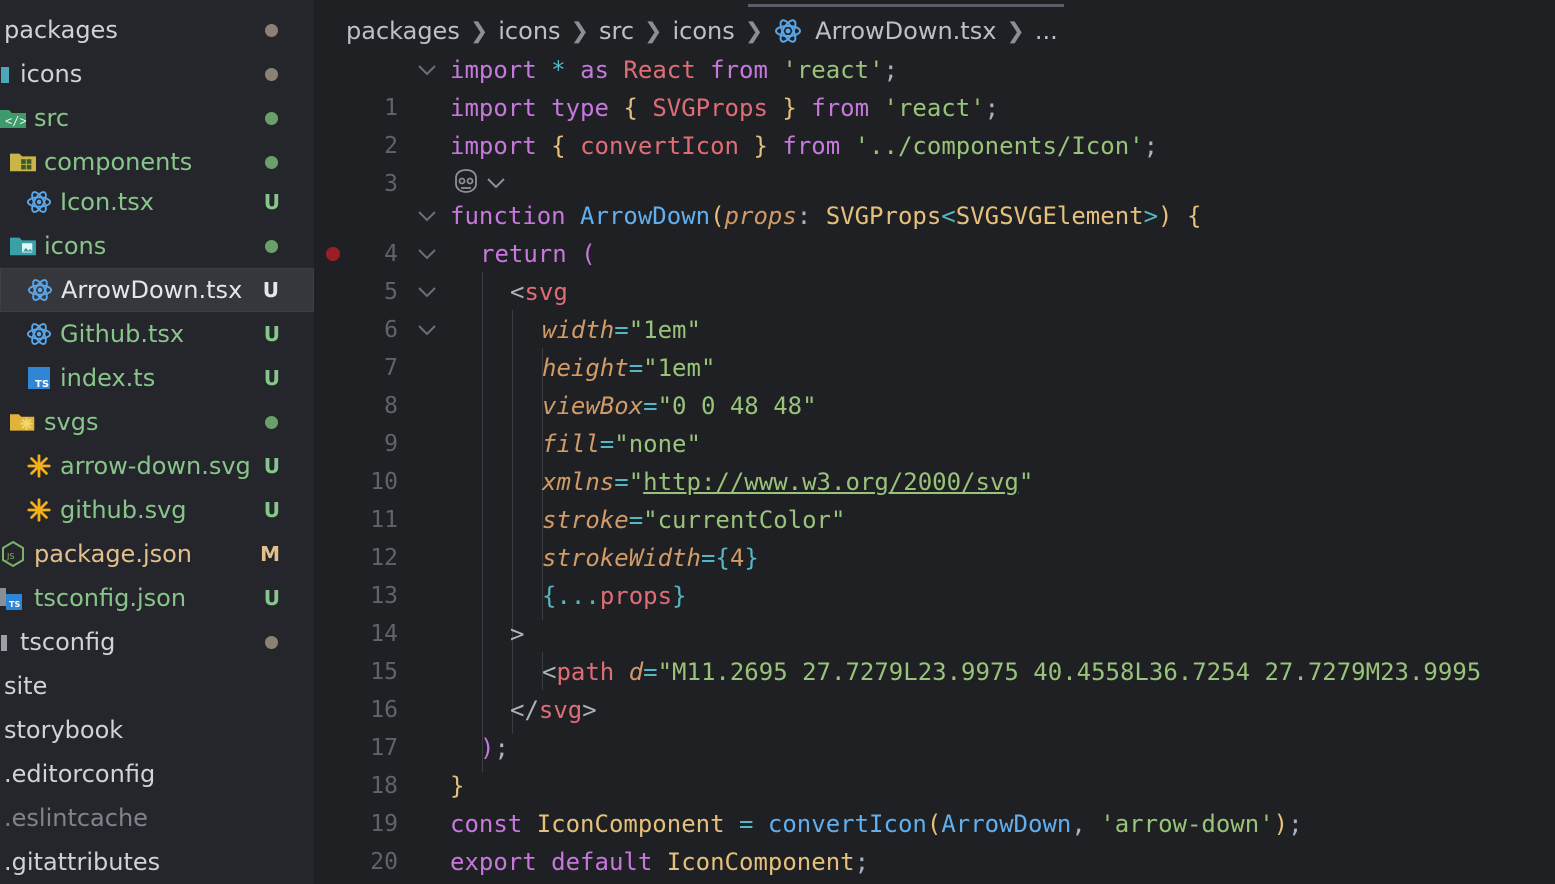 Image resolution: width=1555 pixels, height=884 pixels. I want to click on url-link: http://www.w3.org/2000/svg, so click(831, 482).